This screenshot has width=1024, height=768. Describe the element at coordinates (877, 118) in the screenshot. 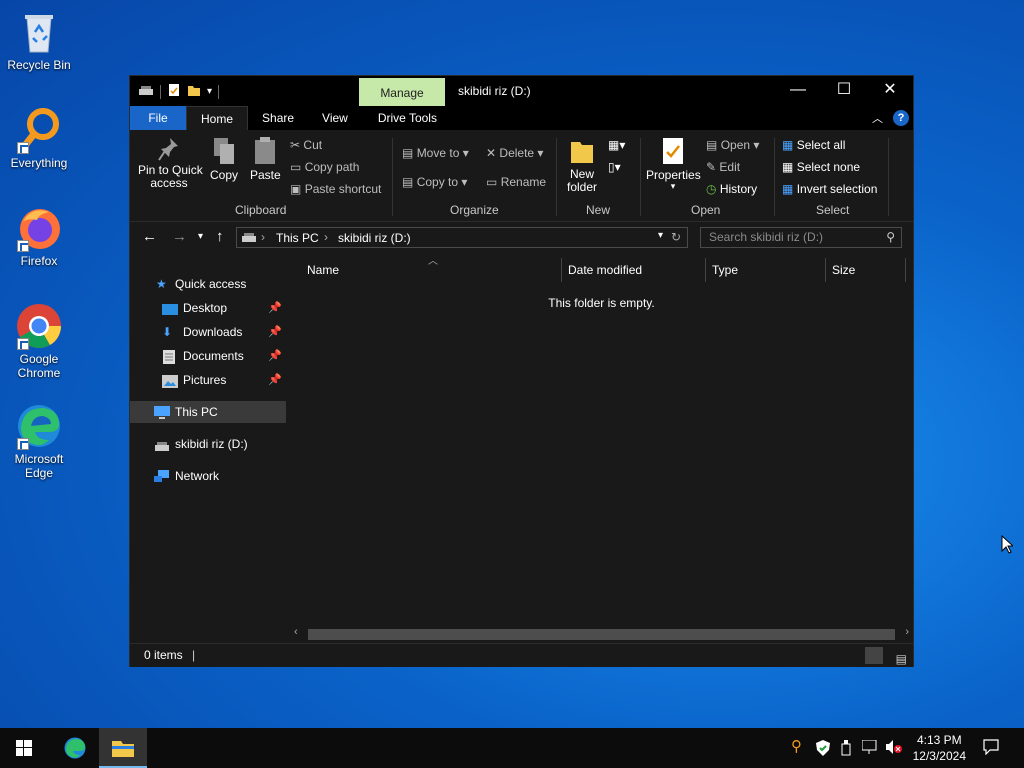

I see `collapse-ribbon-icon: ︿` at that location.